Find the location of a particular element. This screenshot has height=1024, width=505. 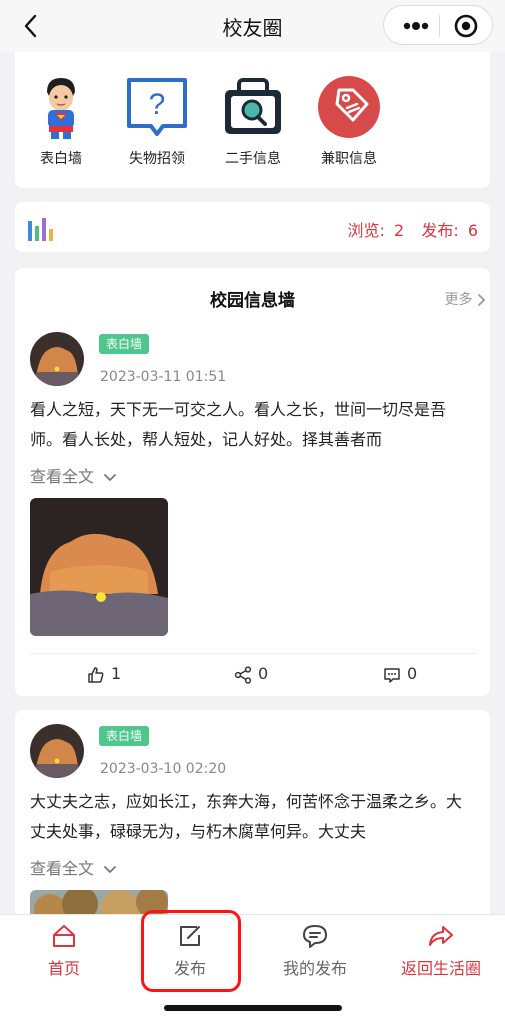

tab-home: 首页 is located at coordinates (64, 951).